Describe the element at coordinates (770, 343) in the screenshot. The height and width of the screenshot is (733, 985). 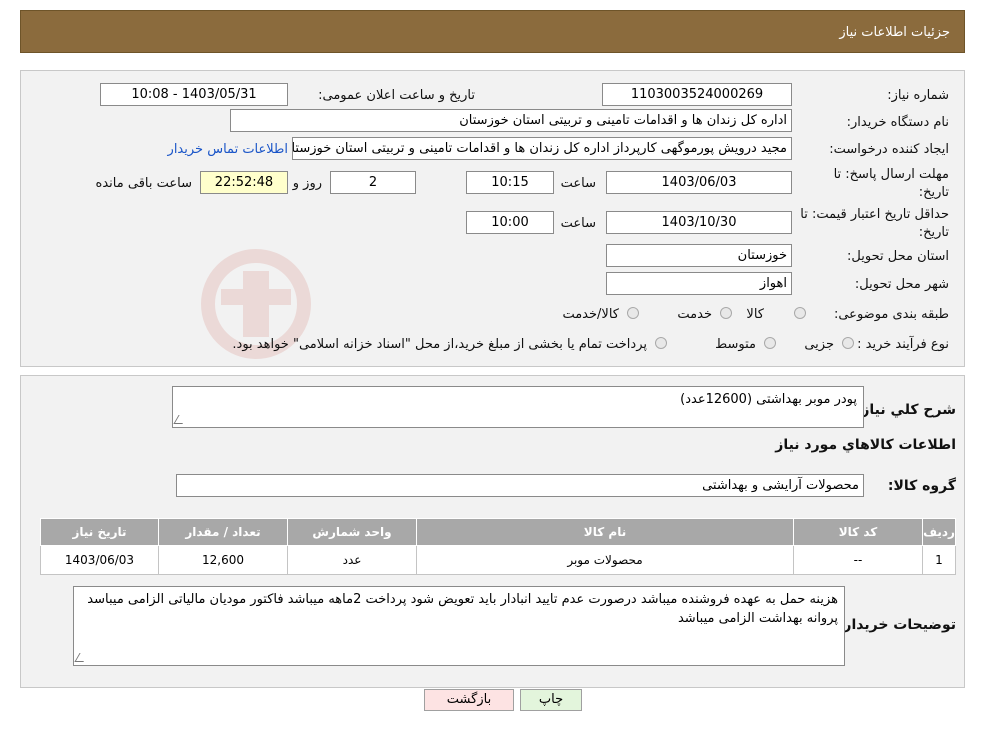
I see `process-radio-medium` at that location.